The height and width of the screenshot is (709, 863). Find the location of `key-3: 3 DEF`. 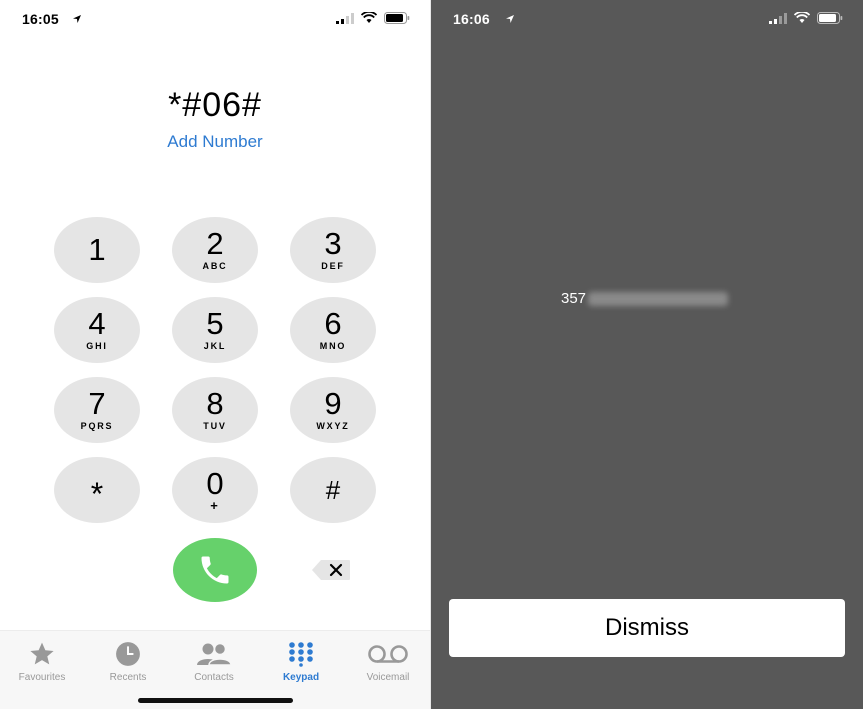

key-3: 3 DEF is located at coordinates (333, 250).